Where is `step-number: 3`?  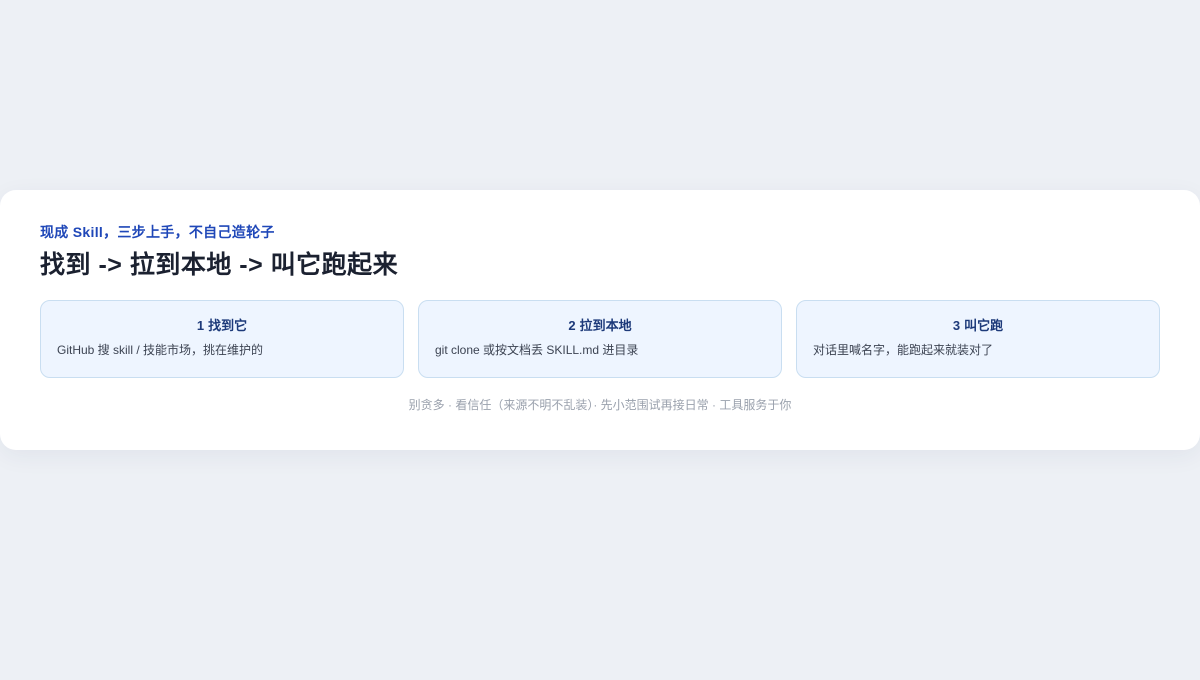
step-number: 3 is located at coordinates (956, 325).